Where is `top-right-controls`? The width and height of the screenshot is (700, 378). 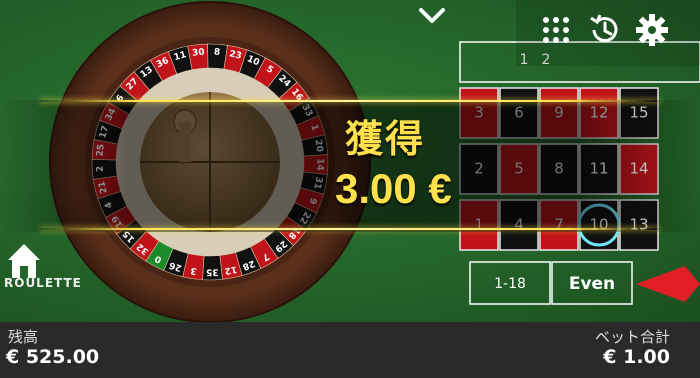
top-right-controls is located at coordinates (608, 33).